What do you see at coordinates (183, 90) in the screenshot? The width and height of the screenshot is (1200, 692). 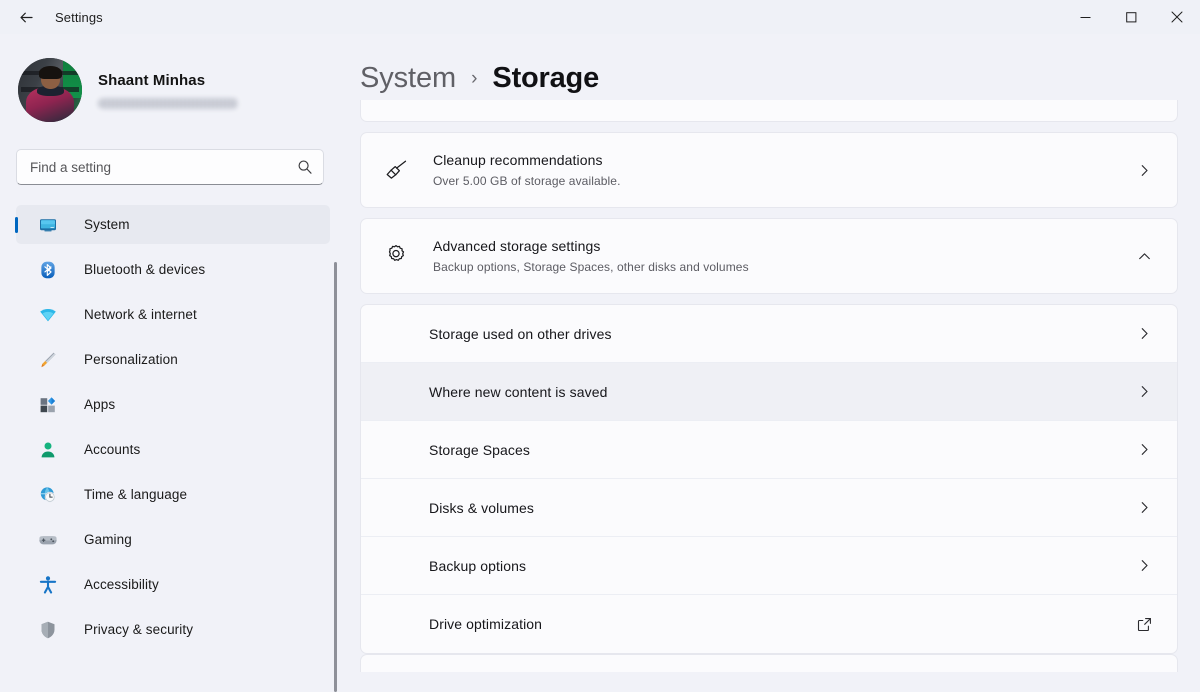 I see `account-header: Shaant Minhas` at bounding box center [183, 90].